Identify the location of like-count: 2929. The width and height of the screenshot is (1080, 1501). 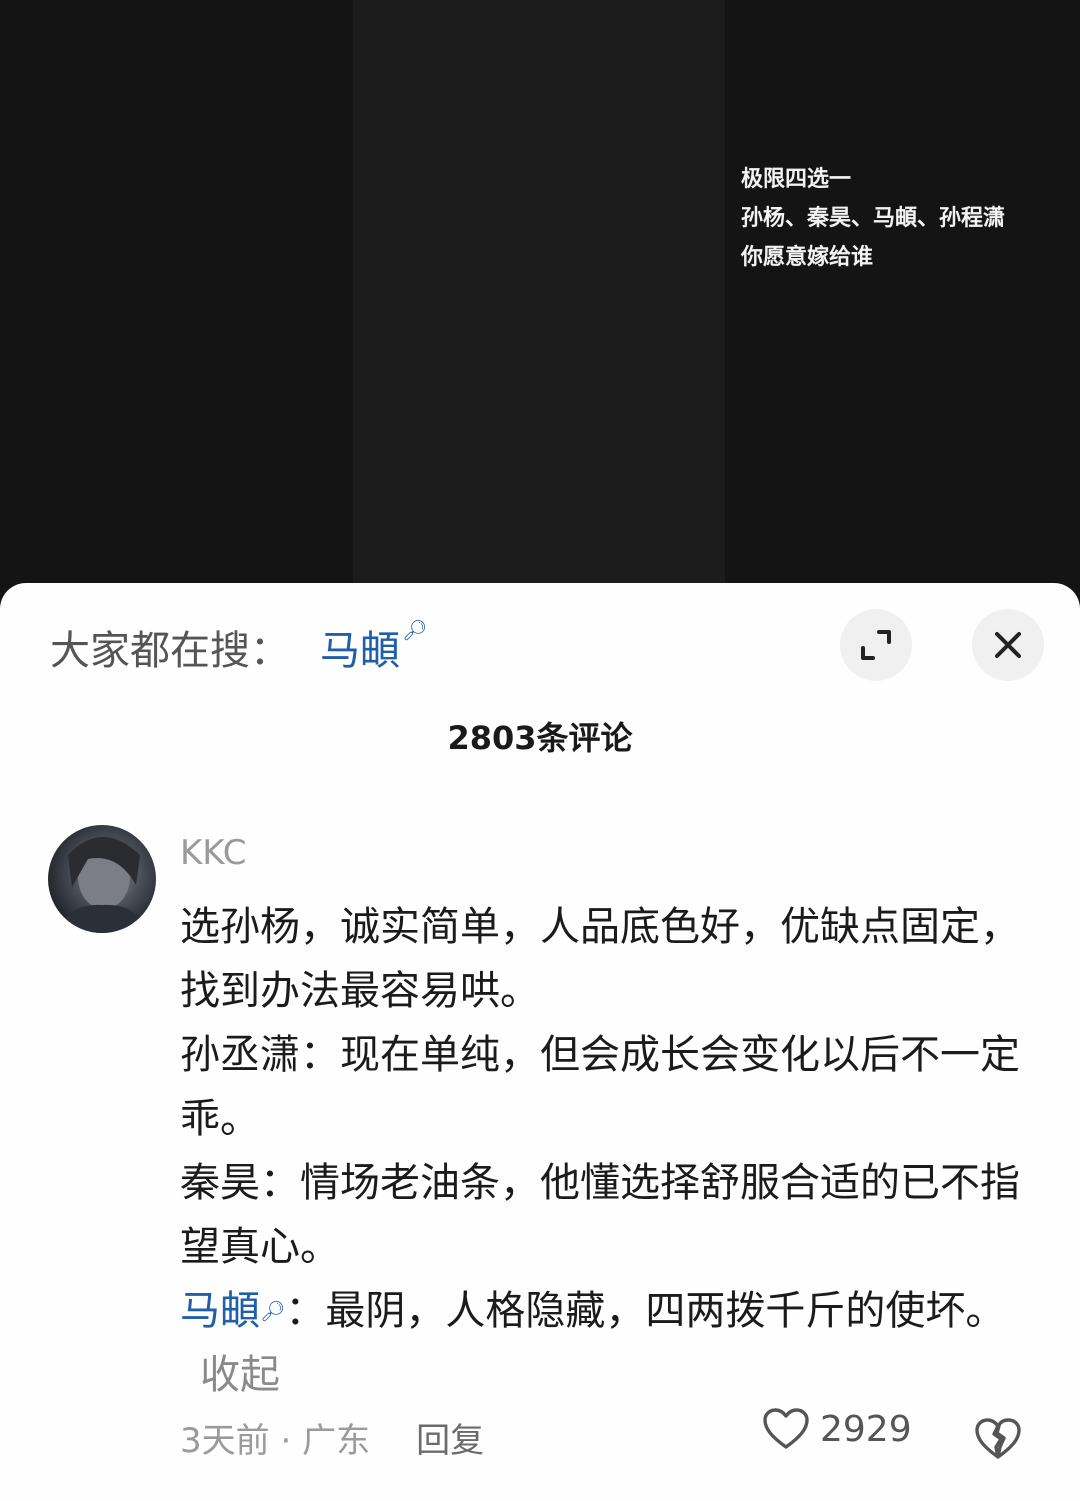
(866, 1429).